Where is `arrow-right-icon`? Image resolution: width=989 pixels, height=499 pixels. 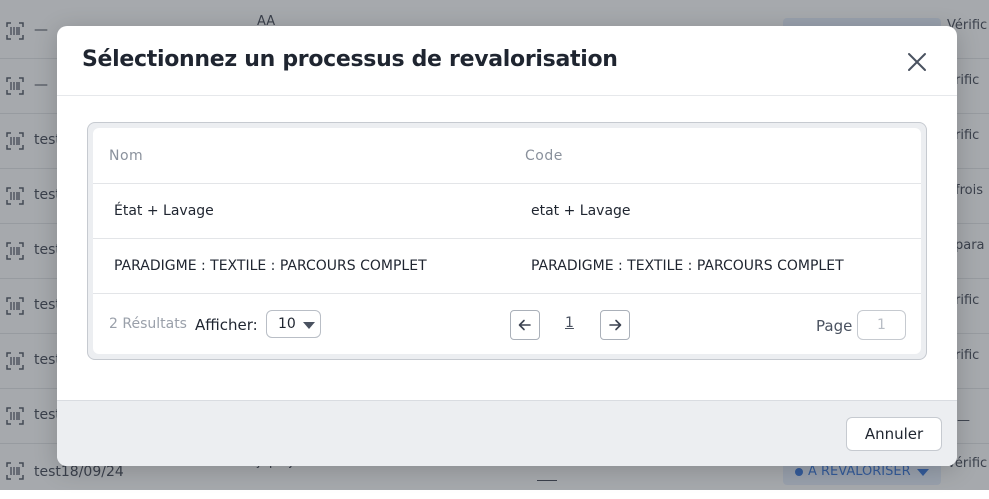
arrow-right-icon is located at coordinates (615, 325).